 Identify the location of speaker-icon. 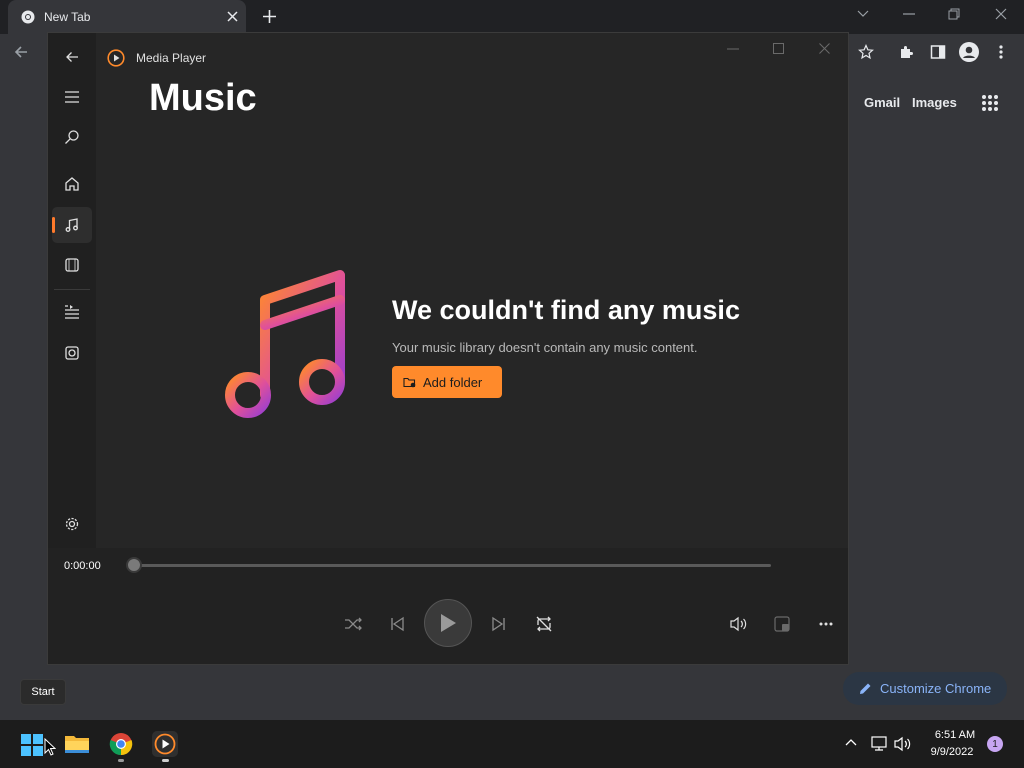
(903, 744).